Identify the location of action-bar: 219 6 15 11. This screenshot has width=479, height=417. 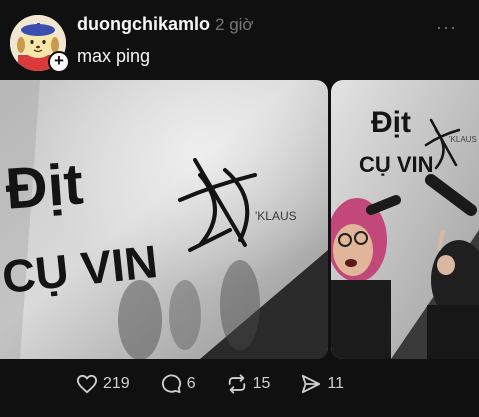
(225, 384).